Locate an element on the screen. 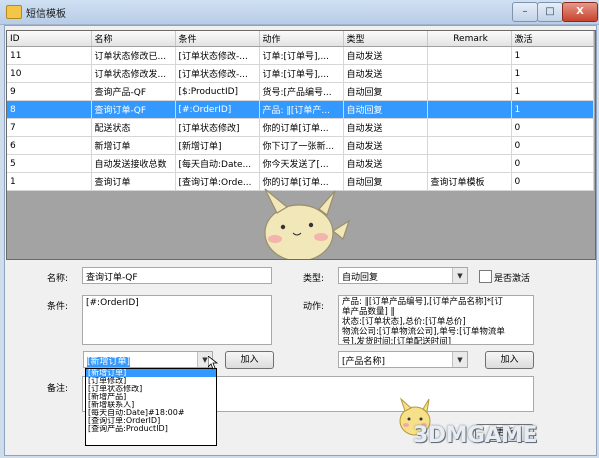 This screenshot has height=458, width=599. maximize-button: □ is located at coordinates (550, 12).